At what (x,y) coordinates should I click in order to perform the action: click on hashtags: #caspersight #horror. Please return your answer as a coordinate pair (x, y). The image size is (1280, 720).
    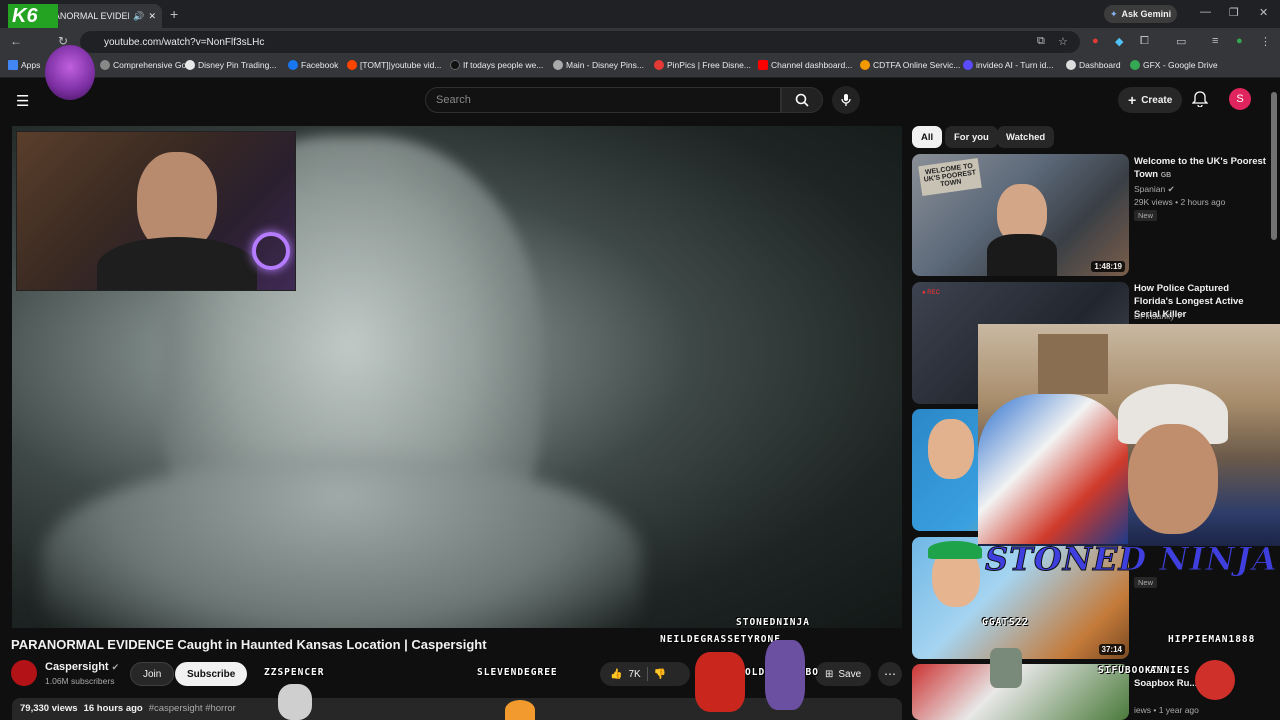
    Looking at the image, I should click on (192, 708).